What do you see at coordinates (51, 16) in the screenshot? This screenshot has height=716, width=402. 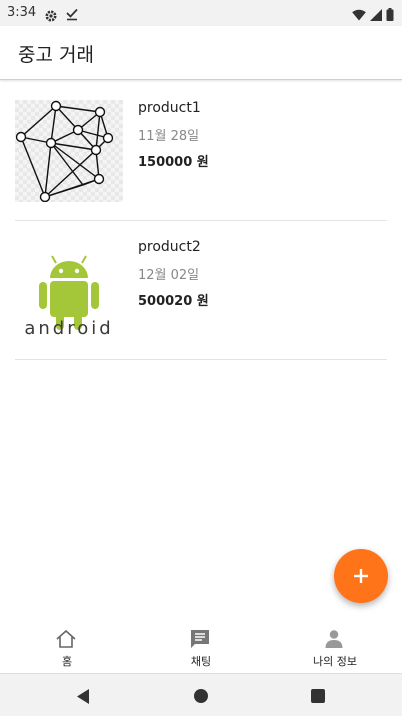 I see `settings-gear-icon` at bounding box center [51, 16].